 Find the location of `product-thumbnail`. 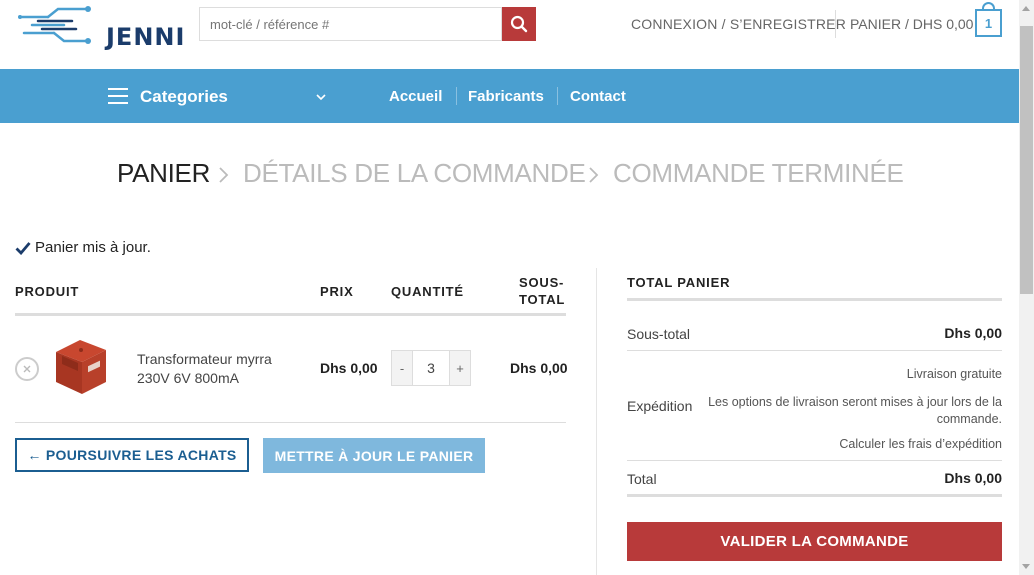

product-thumbnail is located at coordinates (80, 367).